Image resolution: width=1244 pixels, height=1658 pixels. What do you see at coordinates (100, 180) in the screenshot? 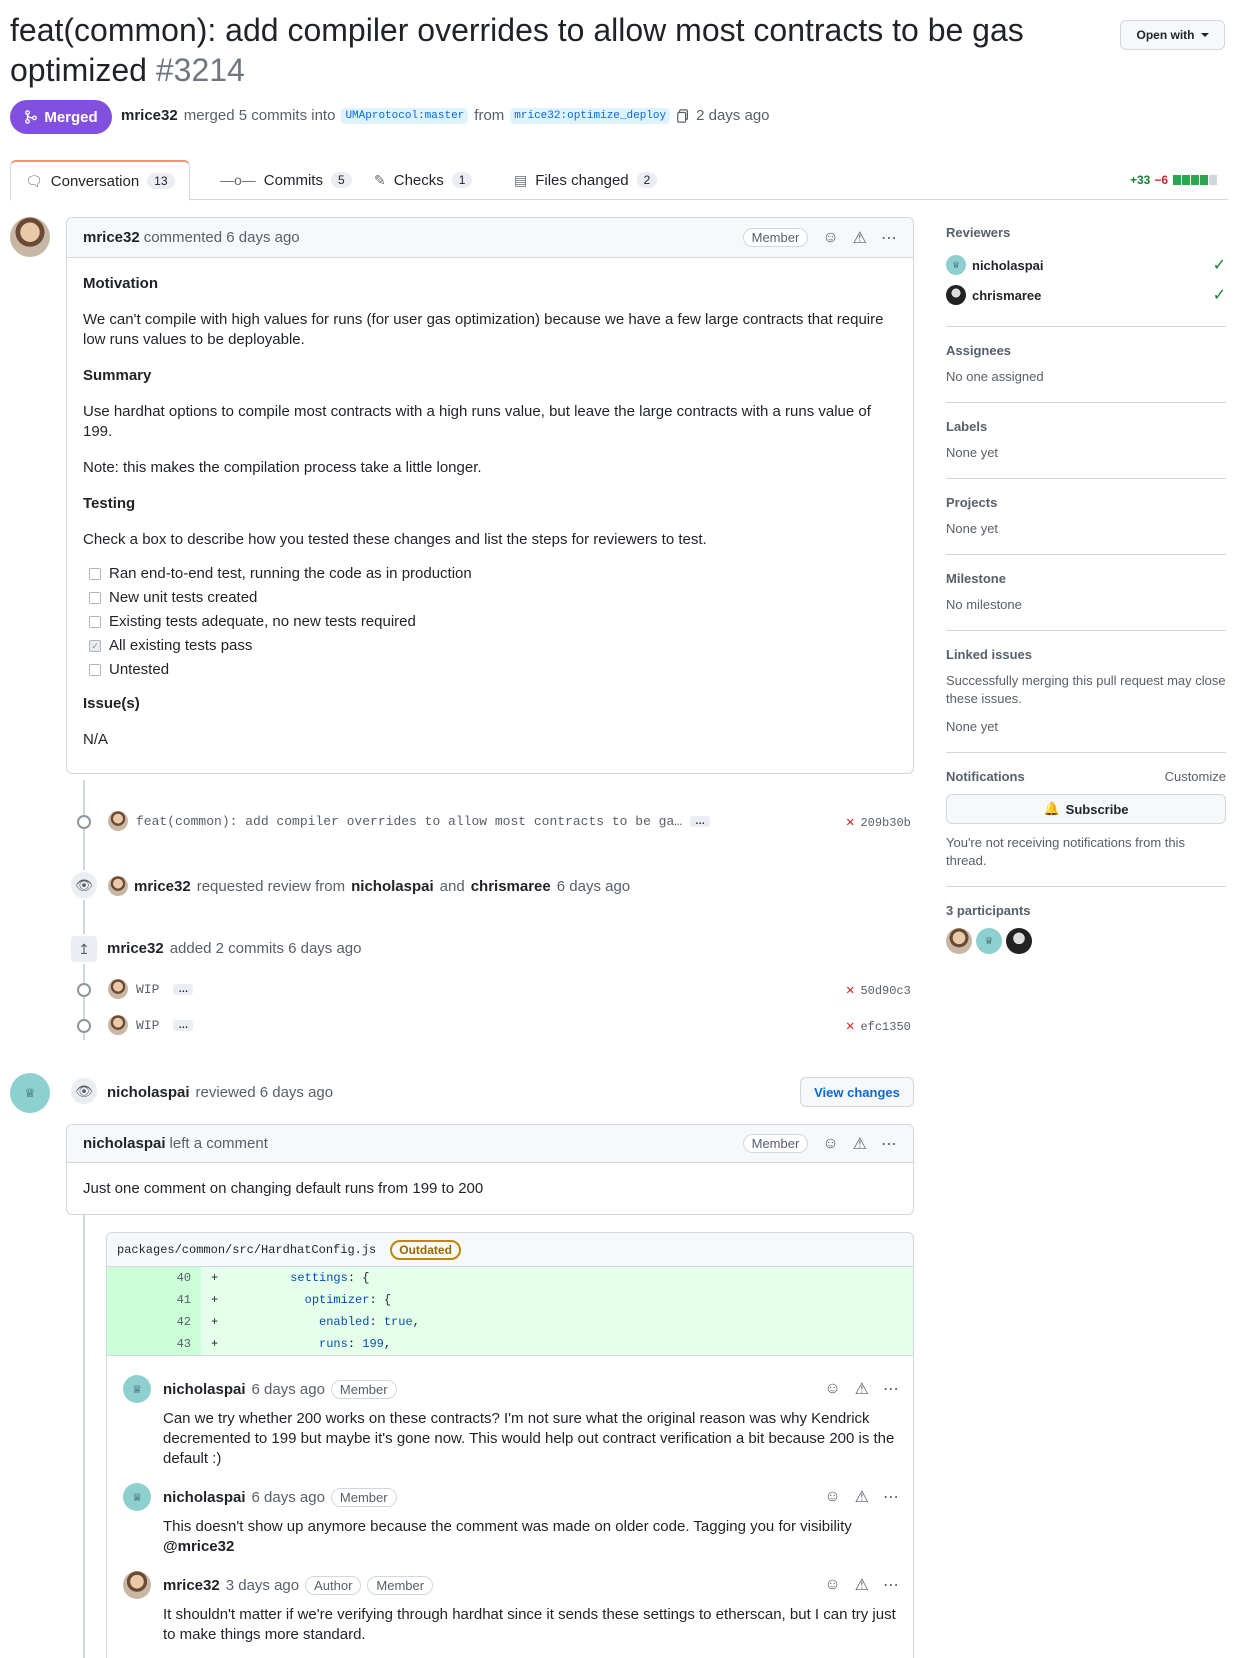
I see `tab-conversation: 🗨 Conversation 13` at bounding box center [100, 180].